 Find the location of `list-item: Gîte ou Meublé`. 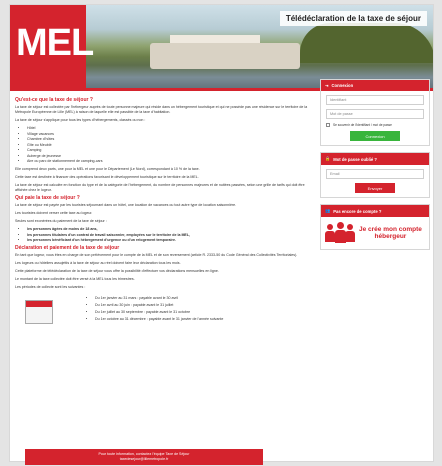

list-item: Gîte ou Meublé is located at coordinates (171, 145).